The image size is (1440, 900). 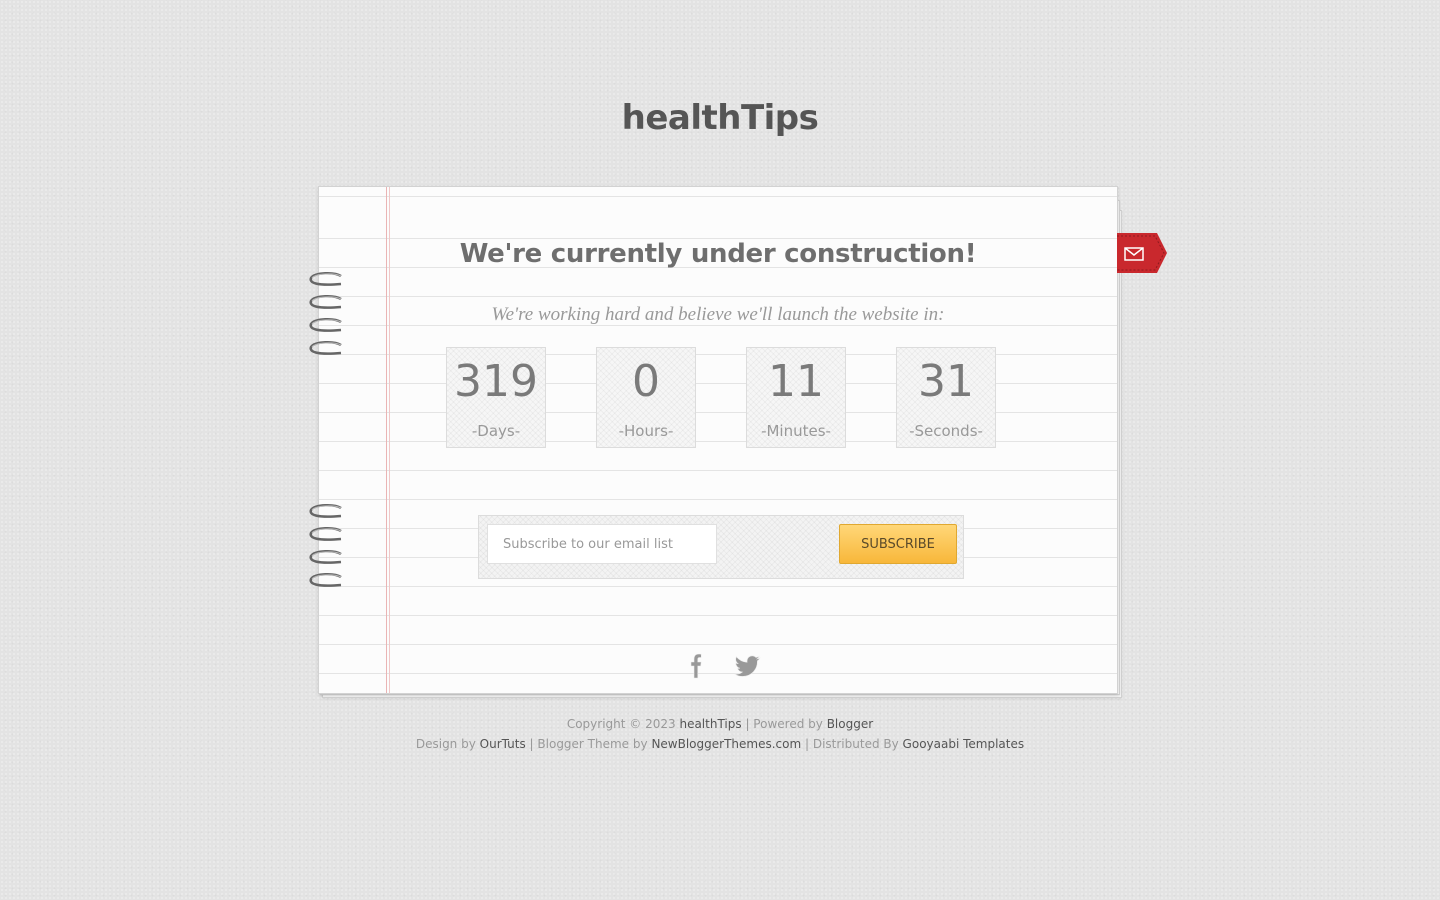 I want to click on footer-site-link: healthTips, so click(x=710, y=724).